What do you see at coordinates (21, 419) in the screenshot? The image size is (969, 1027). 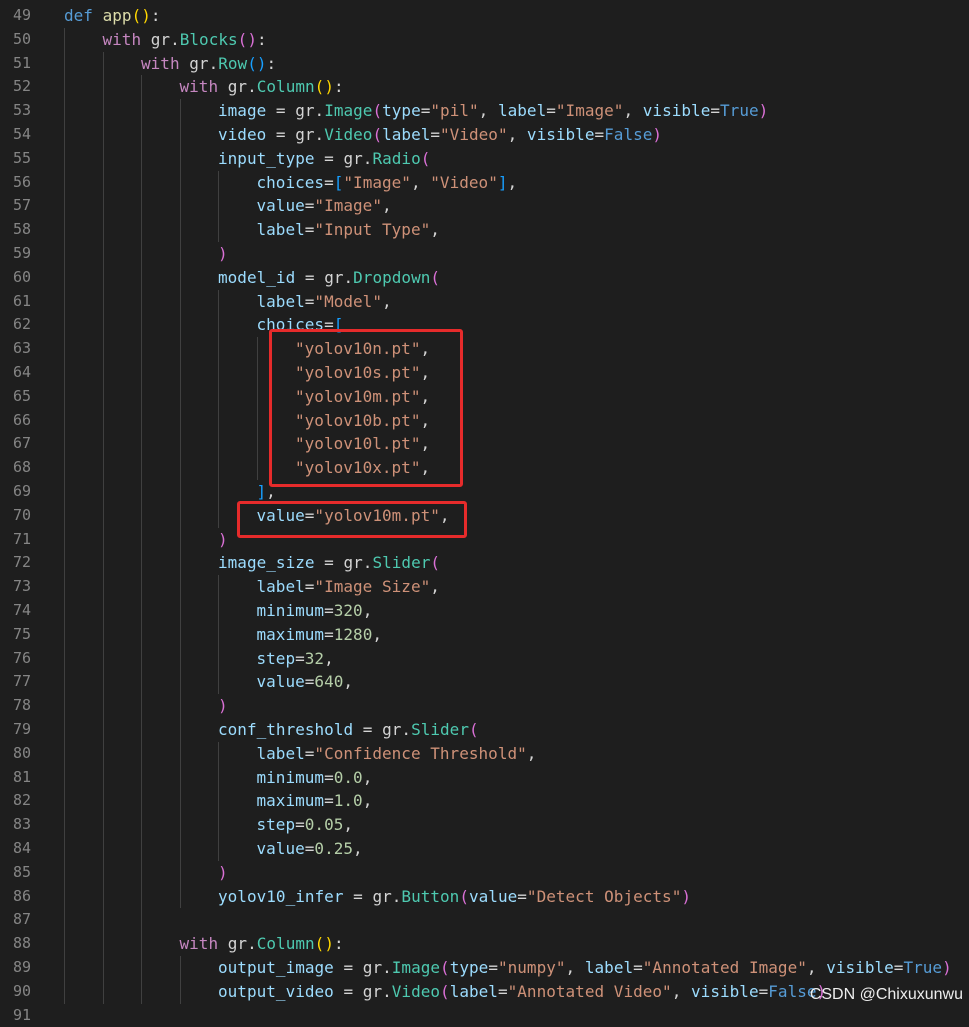 I see `line-number: 66` at bounding box center [21, 419].